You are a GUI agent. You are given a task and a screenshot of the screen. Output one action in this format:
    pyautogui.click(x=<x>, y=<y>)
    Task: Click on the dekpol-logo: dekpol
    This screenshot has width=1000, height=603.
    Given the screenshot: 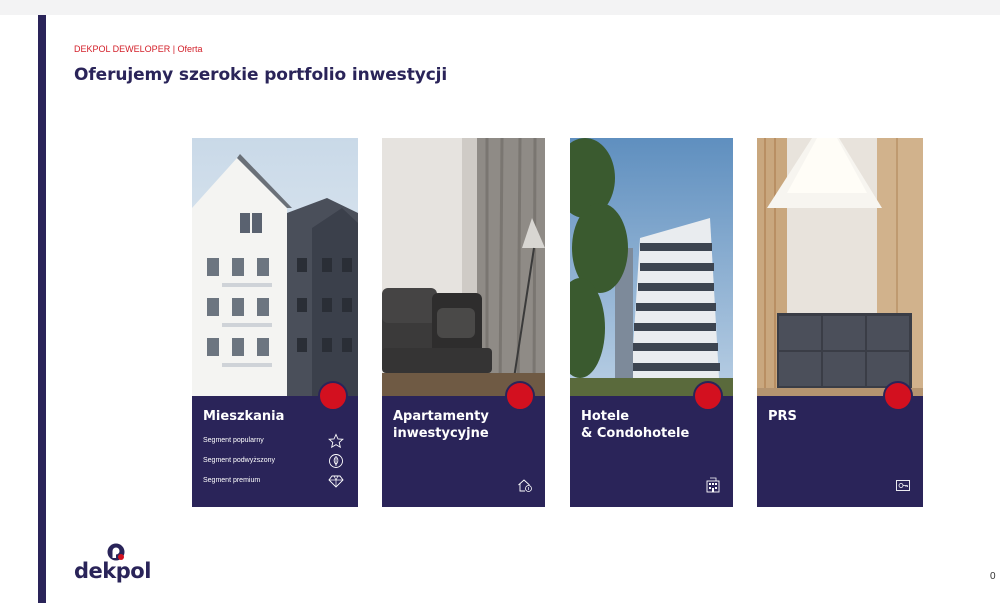 What is the action you would take?
    pyautogui.click(x=119, y=566)
    